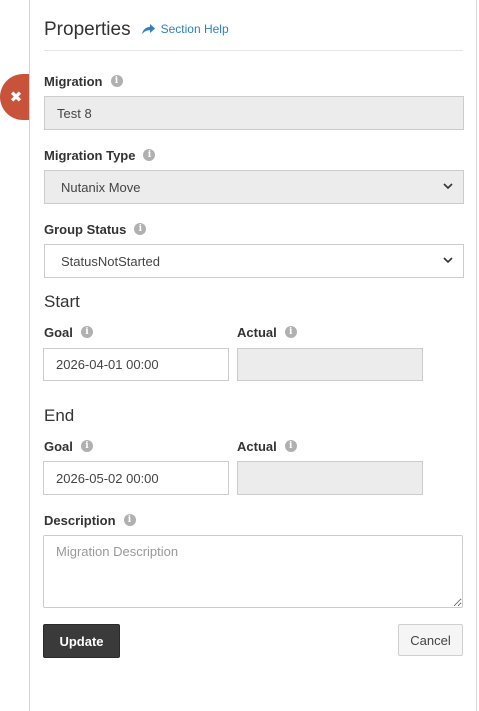  I want to click on share-arrow-icon, so click(148, 28).